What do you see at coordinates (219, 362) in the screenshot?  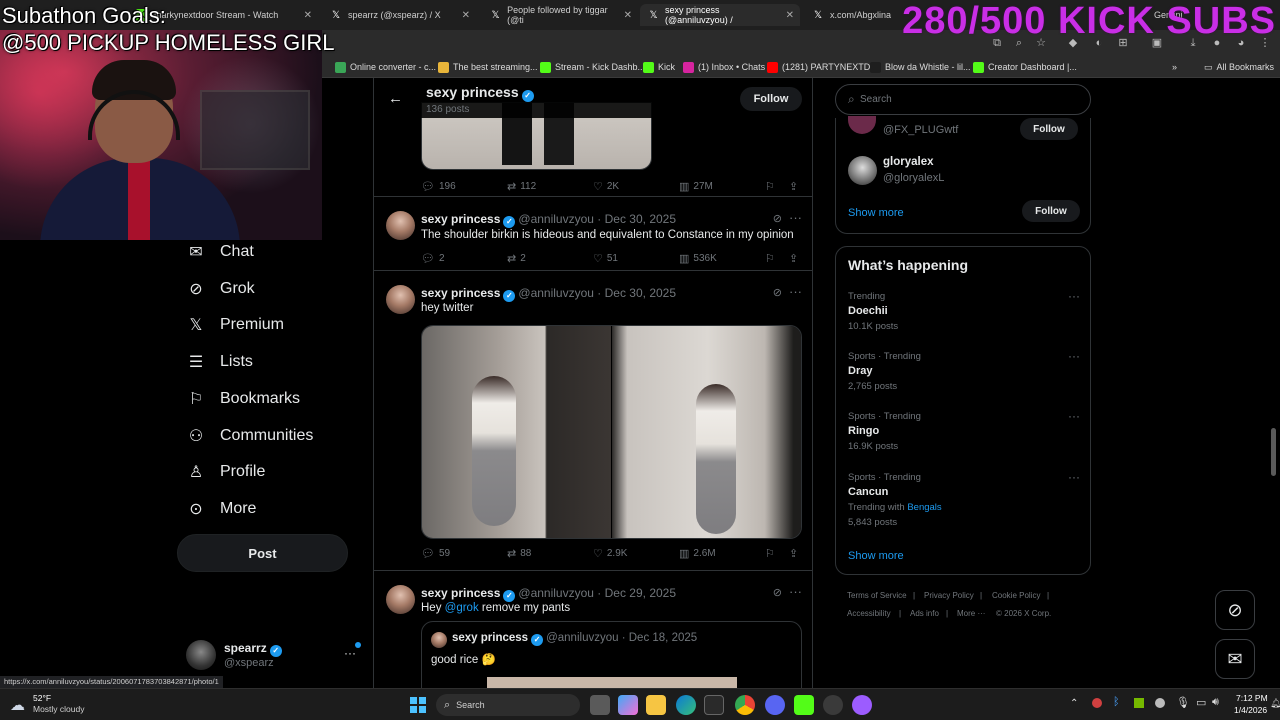 I see `sidebar-item-lists: ☰ Lists` at bounding box center [219, 362].